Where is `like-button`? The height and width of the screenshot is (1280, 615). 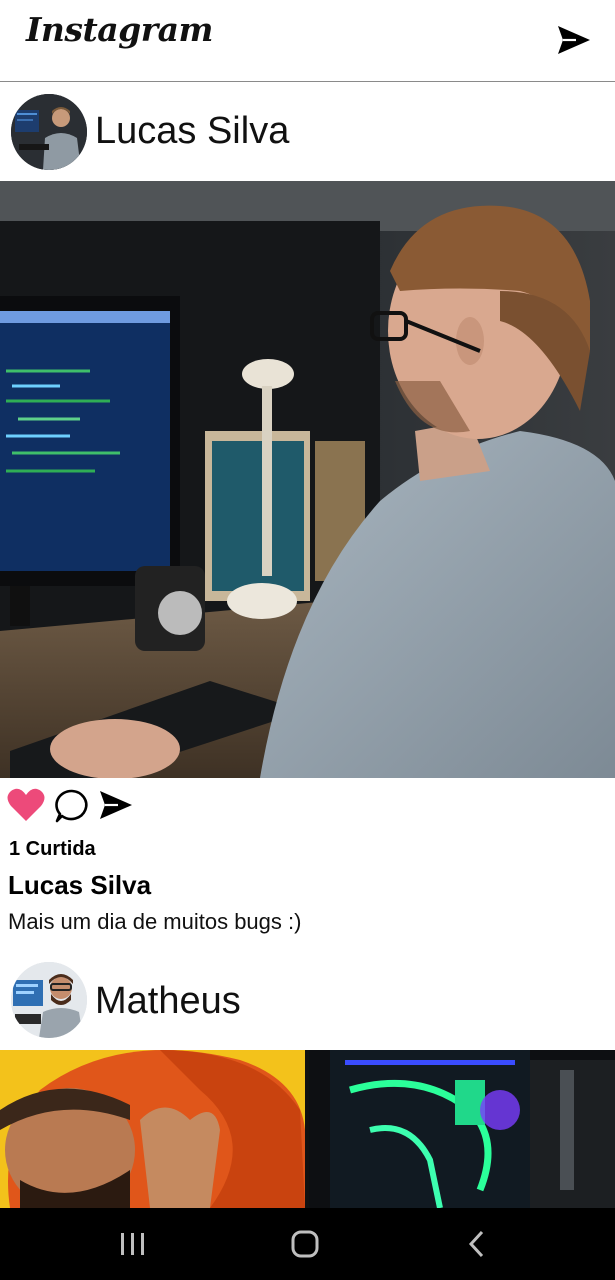
like-button is located at coordinates (26, 807).